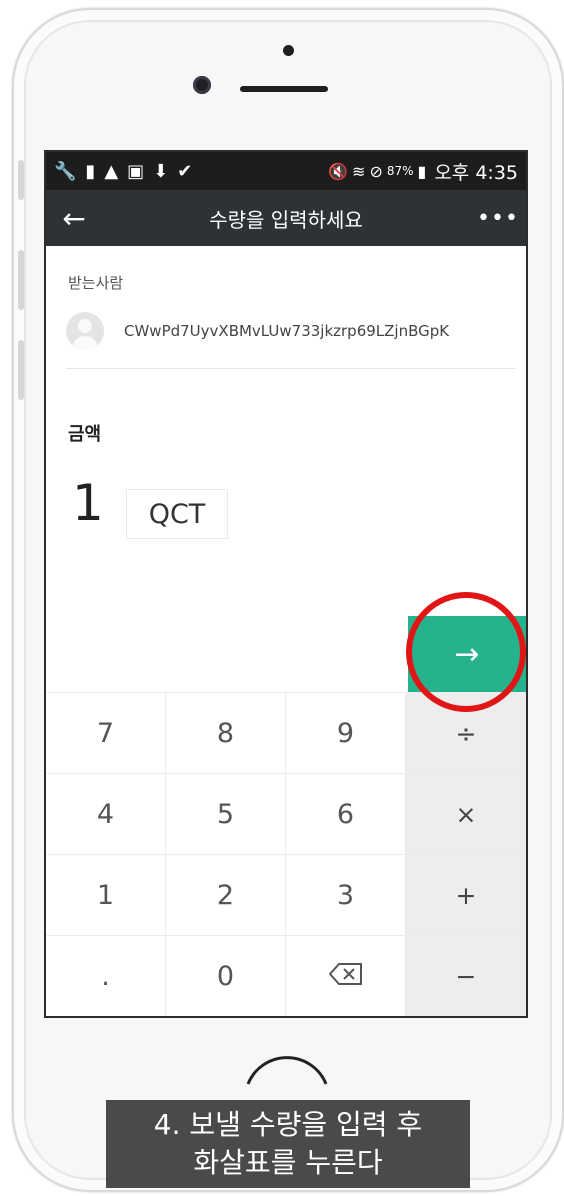 The image size is (564, 1196). Describe the element at coordinates (65, 171) in the screenshot. I see `wrench-icon: 🔧` at that location.